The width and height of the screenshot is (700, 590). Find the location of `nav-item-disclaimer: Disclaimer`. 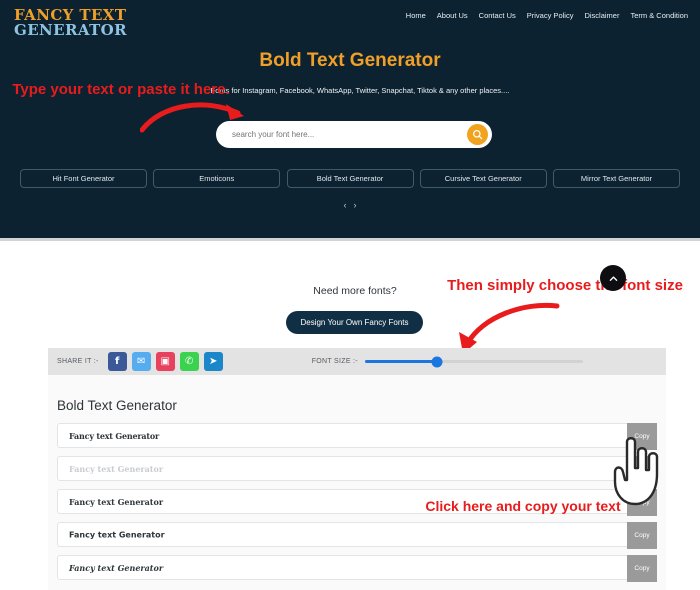

nav-item-disclaimer: Disclaimer is located at coordinates (601, 15).